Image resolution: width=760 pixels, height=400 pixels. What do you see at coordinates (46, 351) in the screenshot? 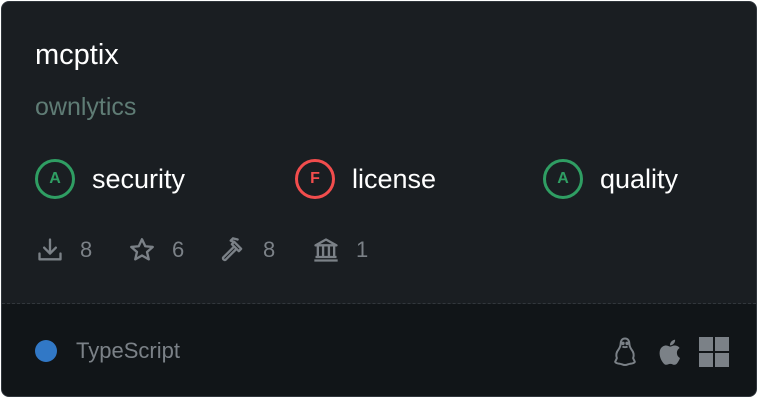
I see `language-color-dot` at bounding box center [46, 351].